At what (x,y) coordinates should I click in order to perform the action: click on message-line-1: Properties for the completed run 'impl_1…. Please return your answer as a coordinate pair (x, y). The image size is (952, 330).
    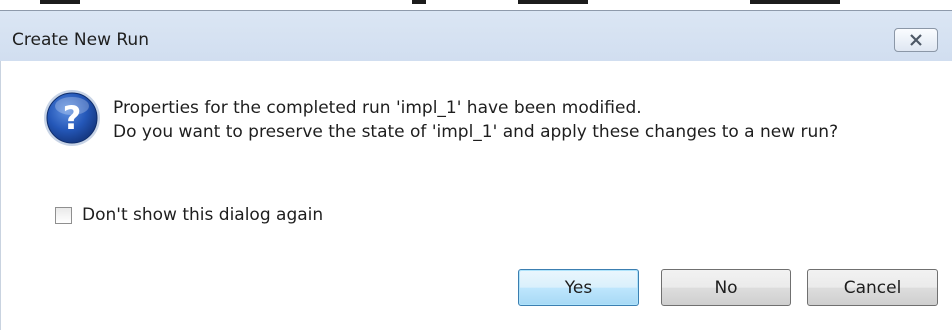
    Looking at the image, I should click on (377, 108).